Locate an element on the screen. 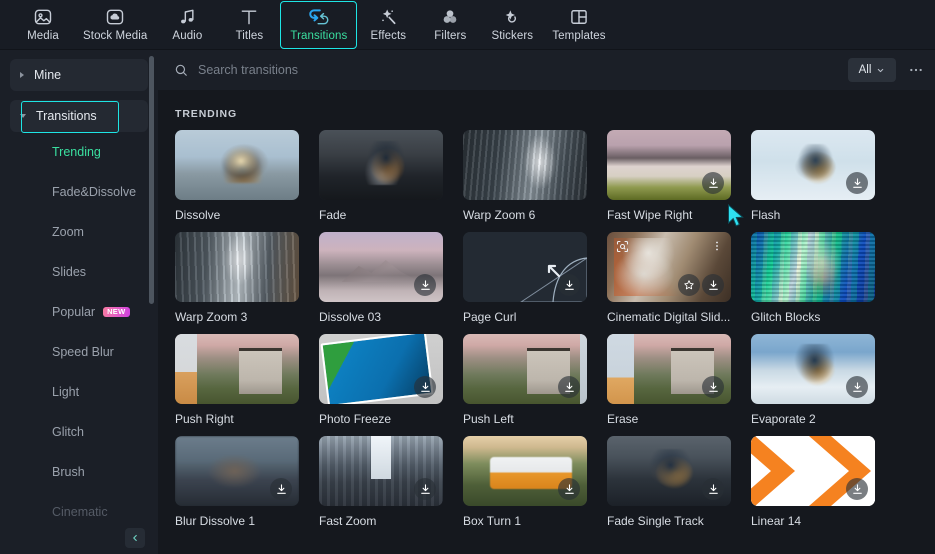 This screenshot has height=554, width=935. sidebar-pill-group: Mine Transitions is located at coordinates (79, 96).